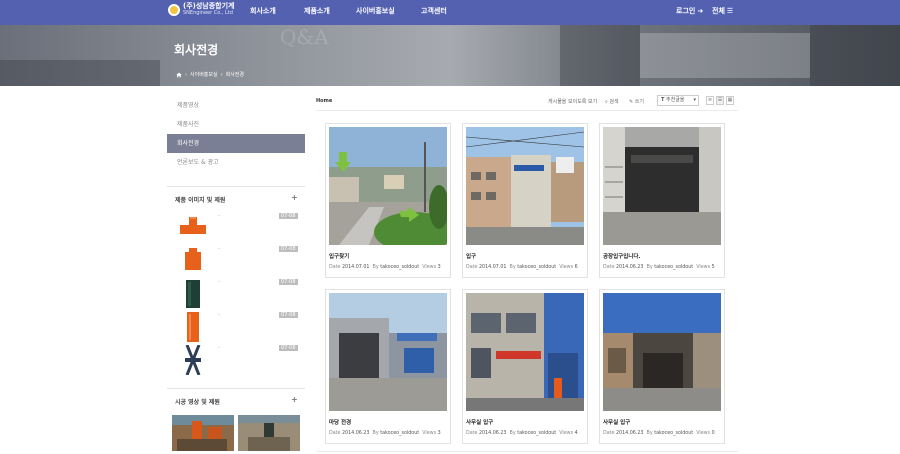  What do you see at coordinates (236, 105) in the screenshot?
I see `sidebar-item-product-video: 제품영상` at bounding box center [236, 105].